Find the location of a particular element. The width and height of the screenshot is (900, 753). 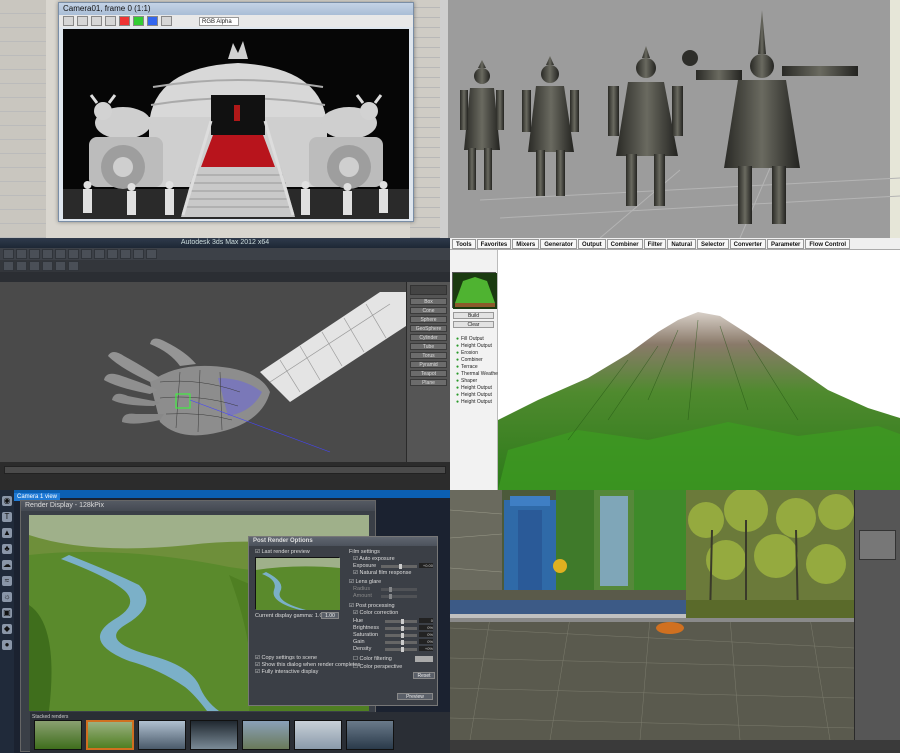

color-correction-checkbox: ☑ Color correction is located at coordinates (375, 613).